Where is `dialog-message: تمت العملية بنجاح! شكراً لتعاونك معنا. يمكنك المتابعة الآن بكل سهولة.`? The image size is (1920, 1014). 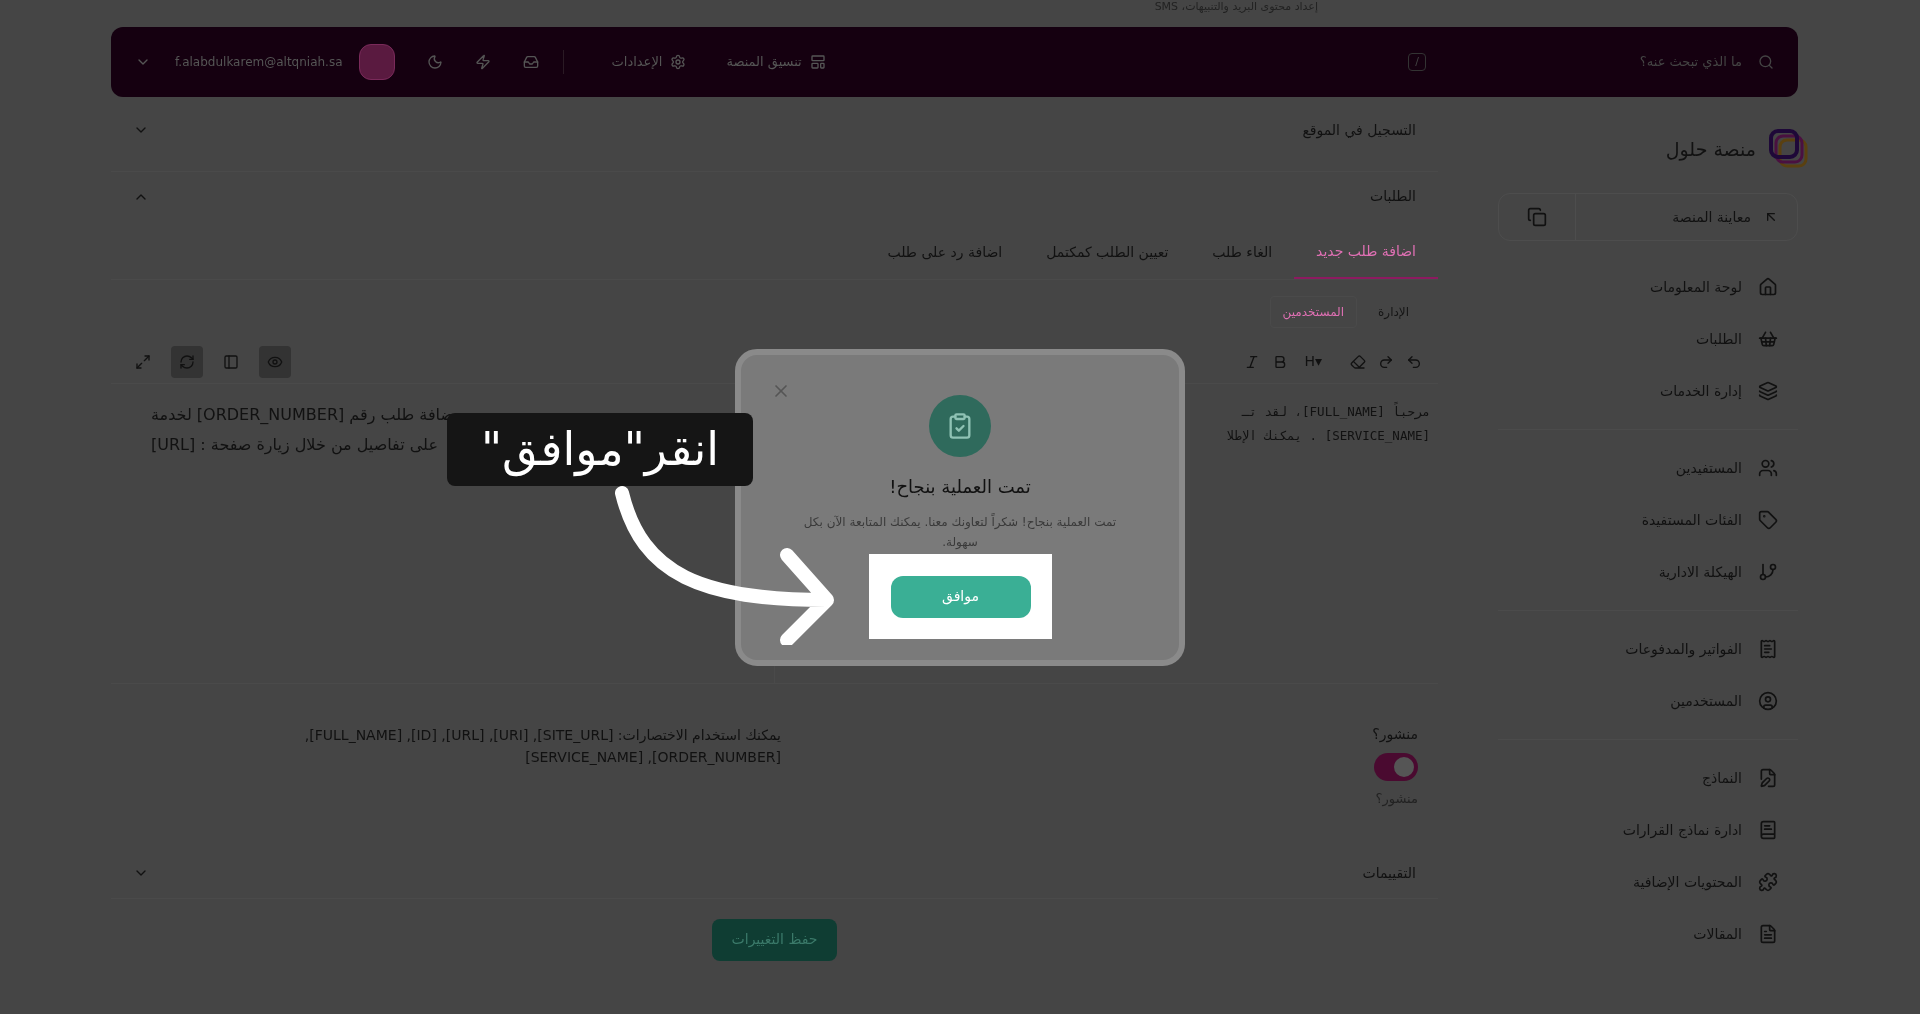 dialog-message: تمت العملية بنجاح! شكراً لتعاونك معنا. يمكنك المتابعة الآن بكل سهولة. is located at coordinates (960, 531).